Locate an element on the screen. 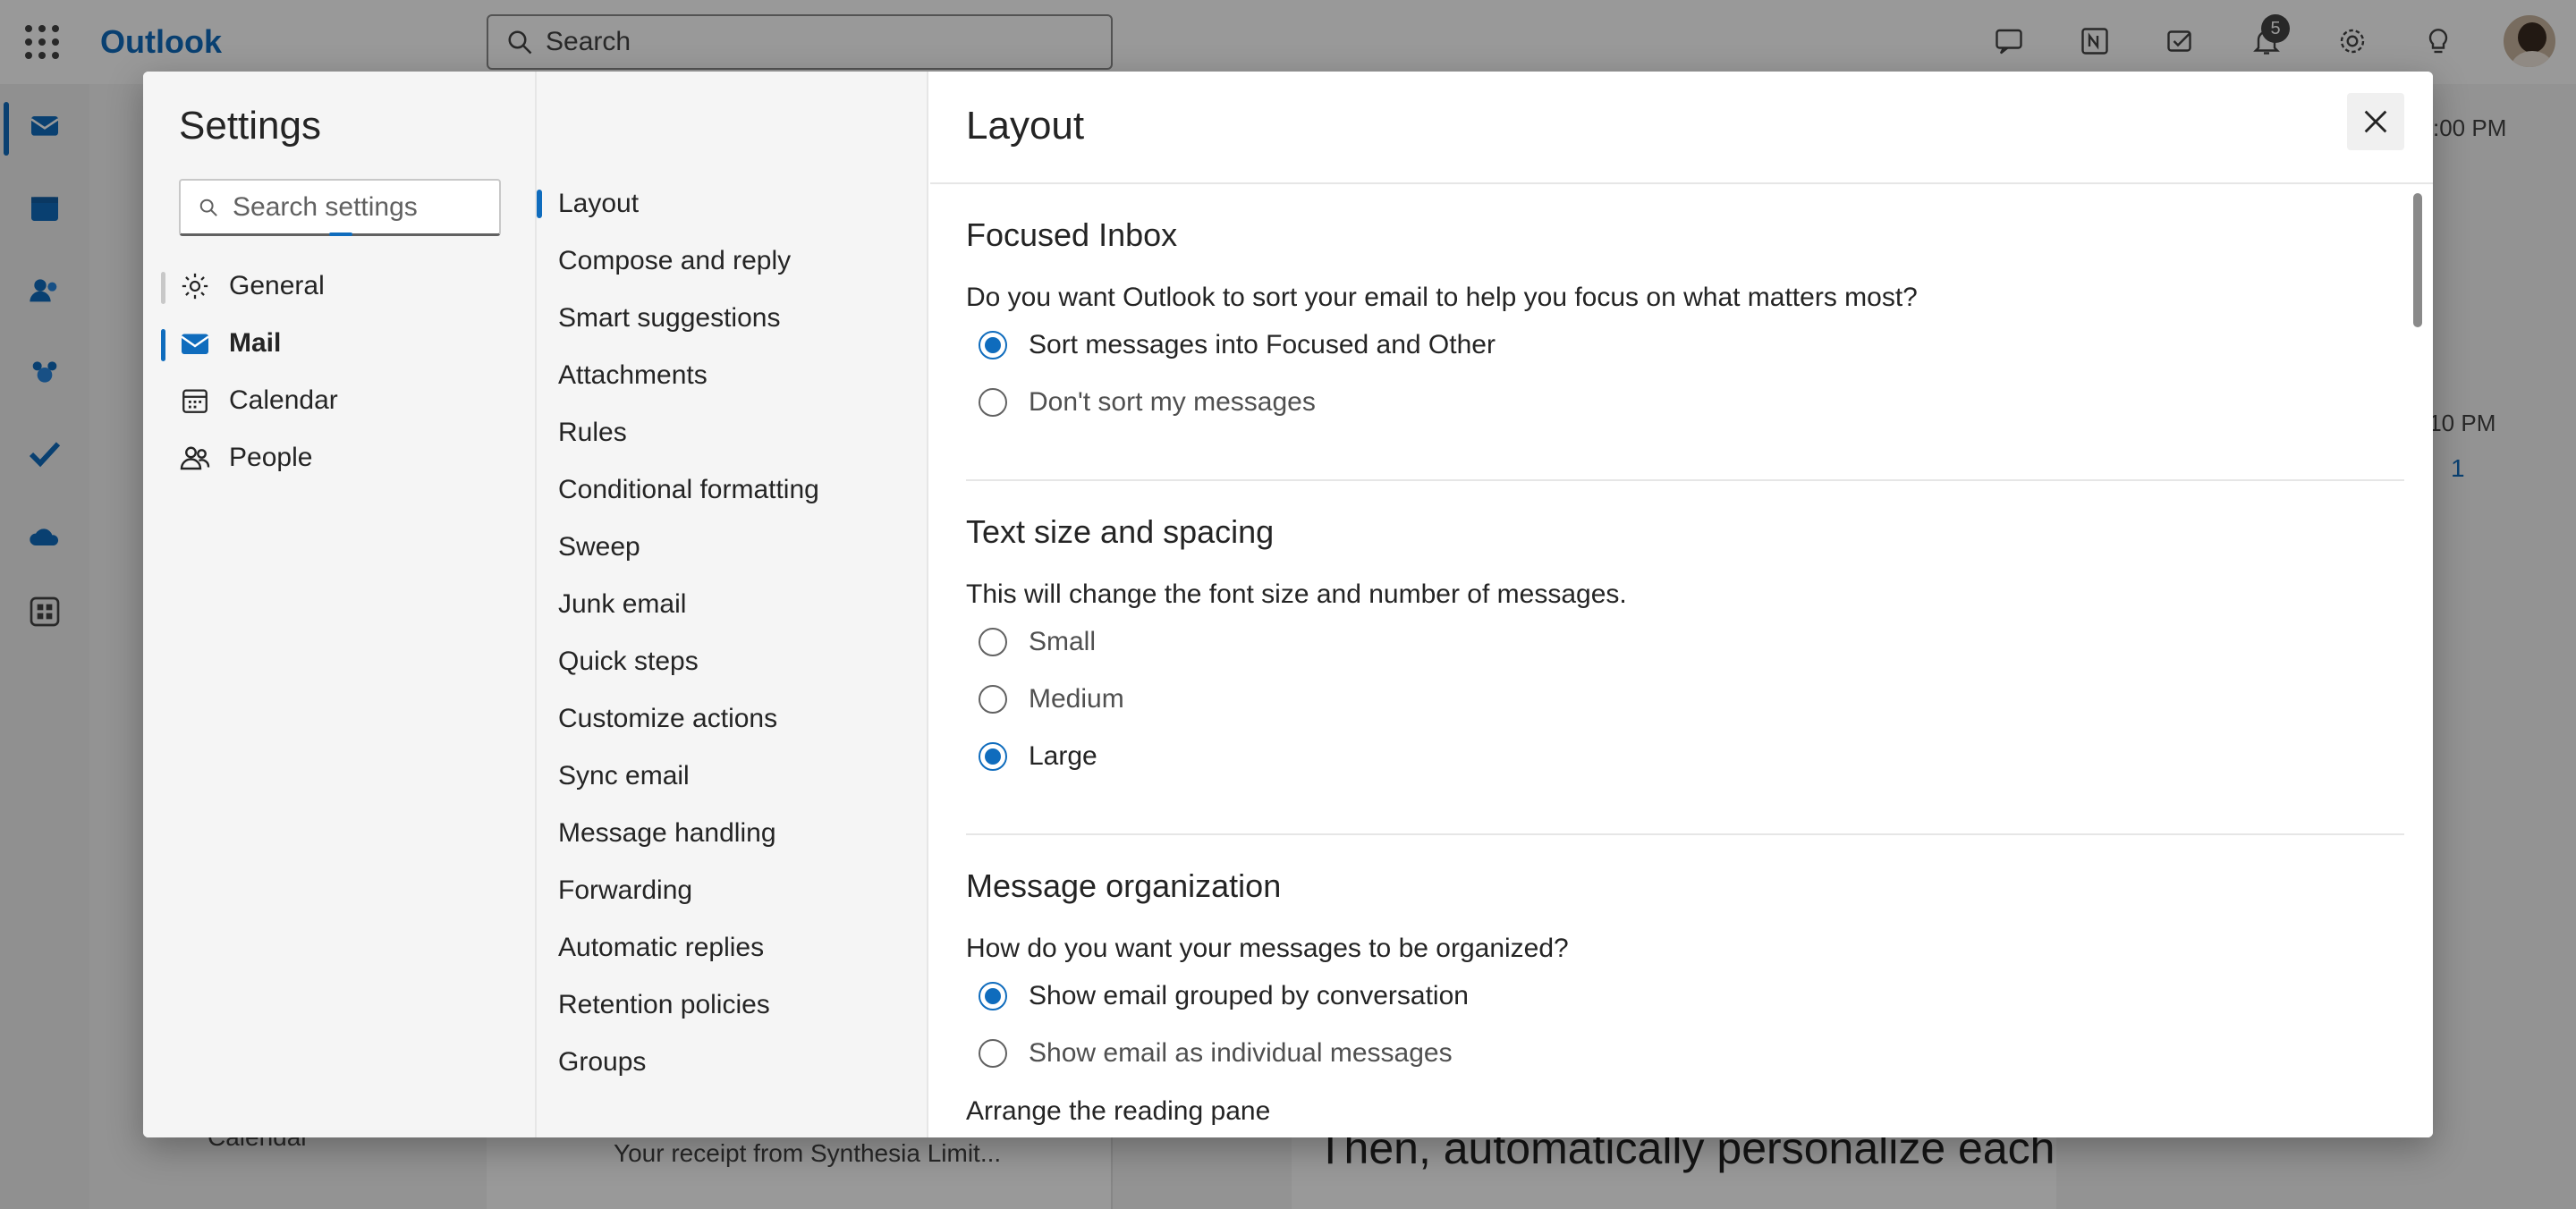  subcategory-conditional-formatting: Conditional formatting is located at coordinates (688, 490).